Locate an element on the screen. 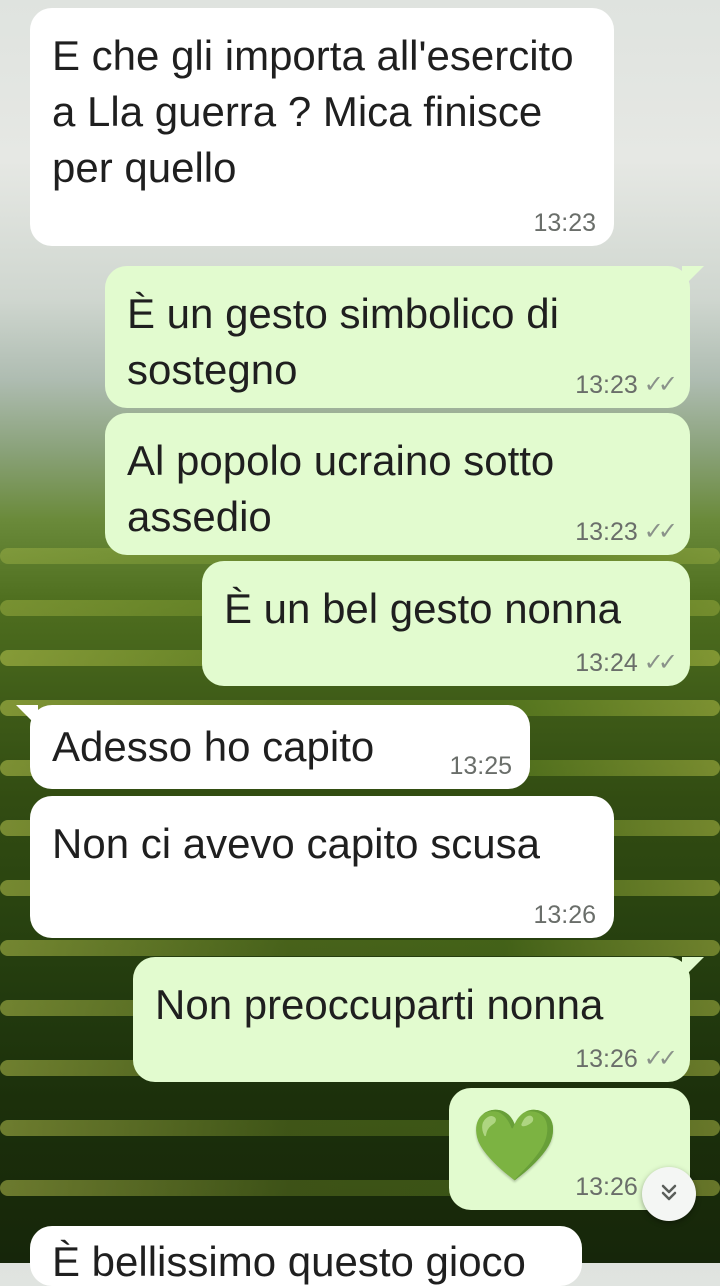 The width and height of the screenshot is (720, 1286). message-bubble-incoming: Adesso ho capito 13:25 is located at coordinates (273, 747).